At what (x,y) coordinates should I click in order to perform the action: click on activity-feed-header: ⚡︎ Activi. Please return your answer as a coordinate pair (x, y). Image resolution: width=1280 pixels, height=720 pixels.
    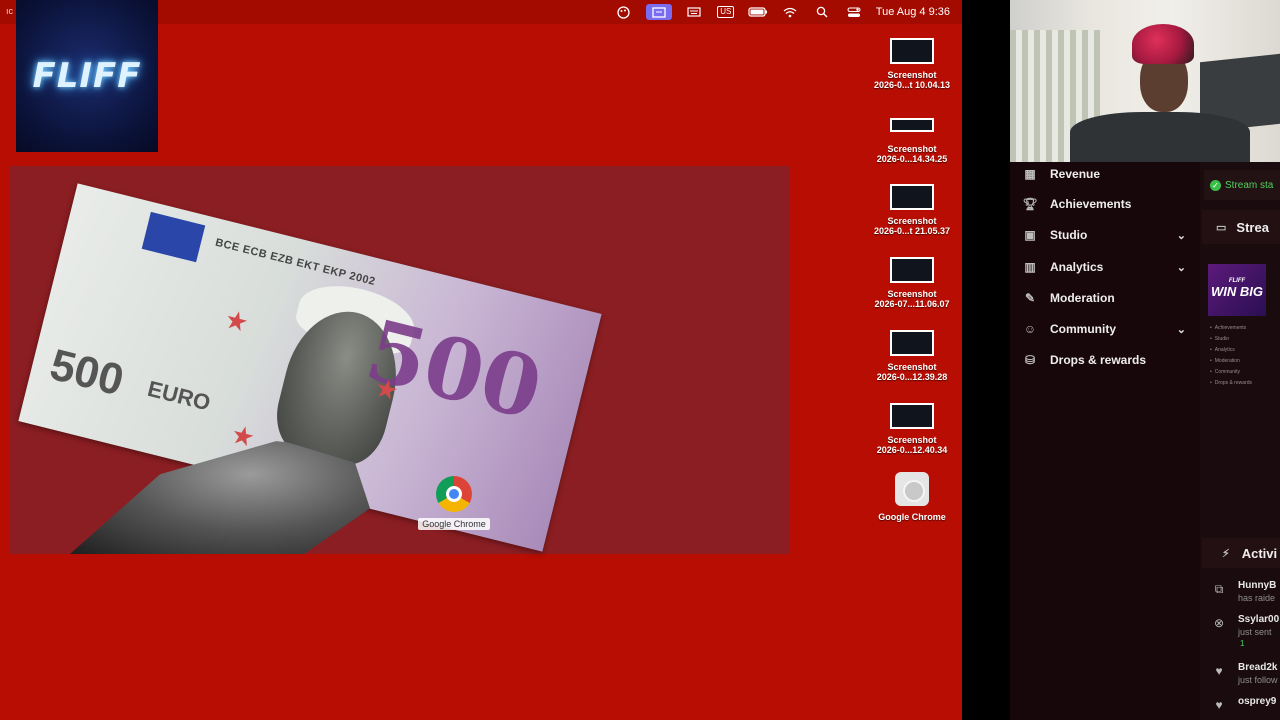
    Looking at the image, I should click on (1241, 553).